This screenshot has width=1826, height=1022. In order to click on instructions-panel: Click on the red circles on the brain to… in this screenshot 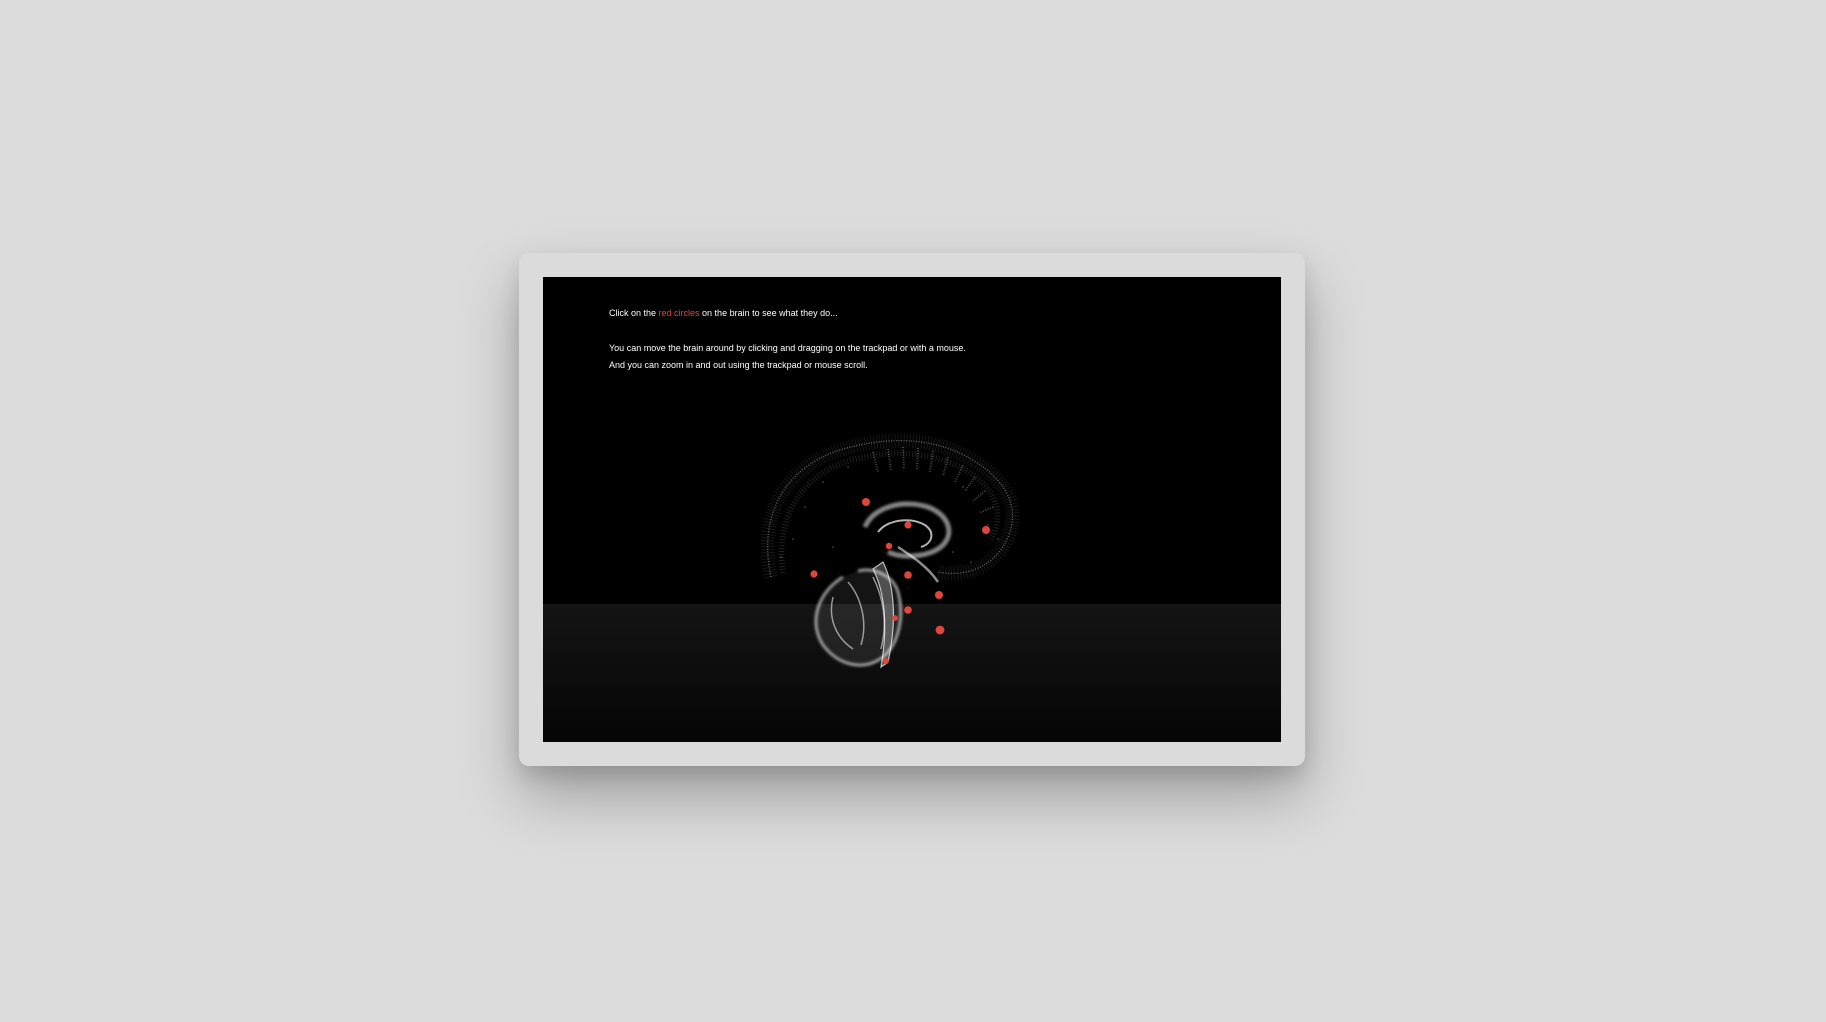, I will do `click(787, 339)`.